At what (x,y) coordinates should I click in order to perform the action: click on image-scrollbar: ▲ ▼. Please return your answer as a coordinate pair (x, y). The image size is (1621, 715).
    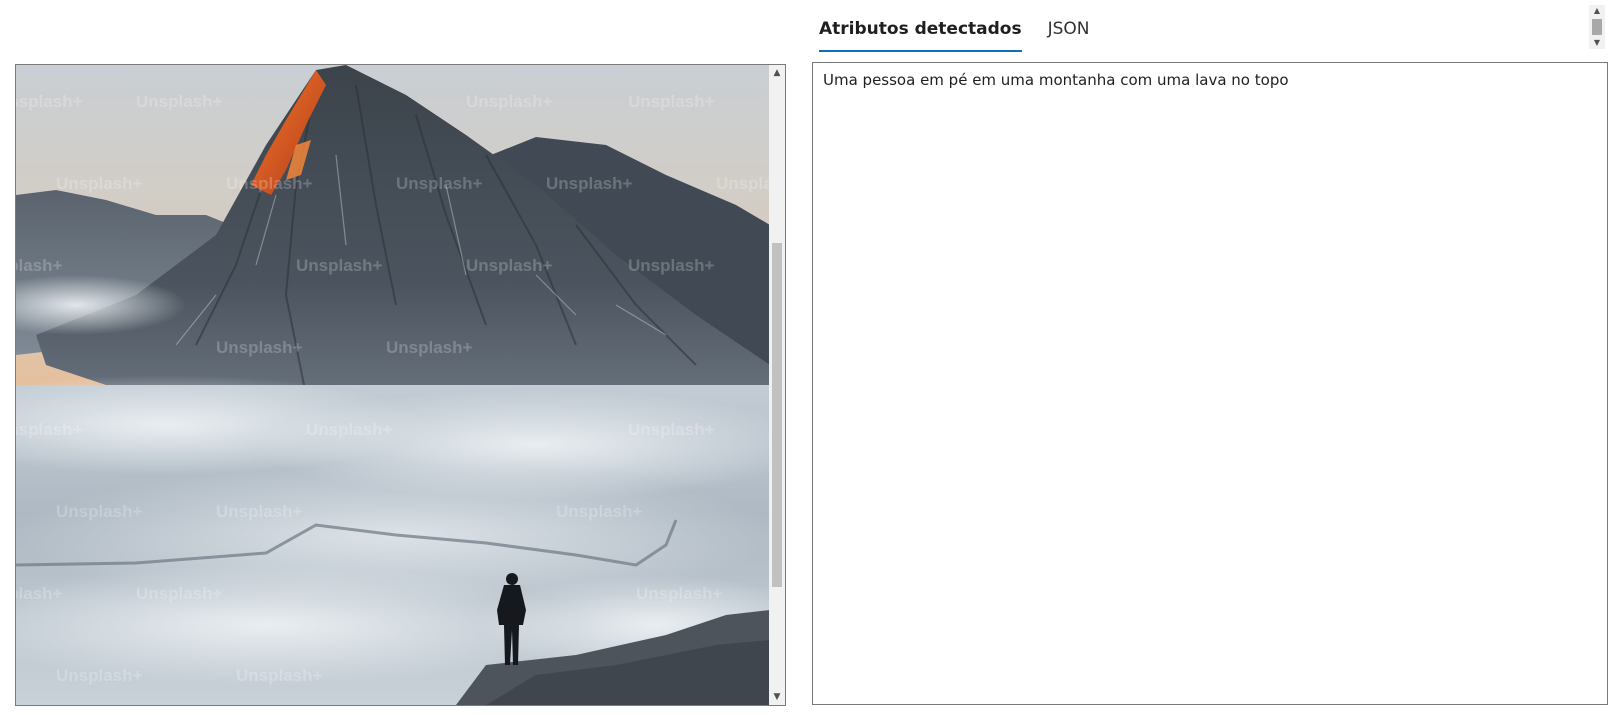
    Looking at the image, I should click on (777, 385).